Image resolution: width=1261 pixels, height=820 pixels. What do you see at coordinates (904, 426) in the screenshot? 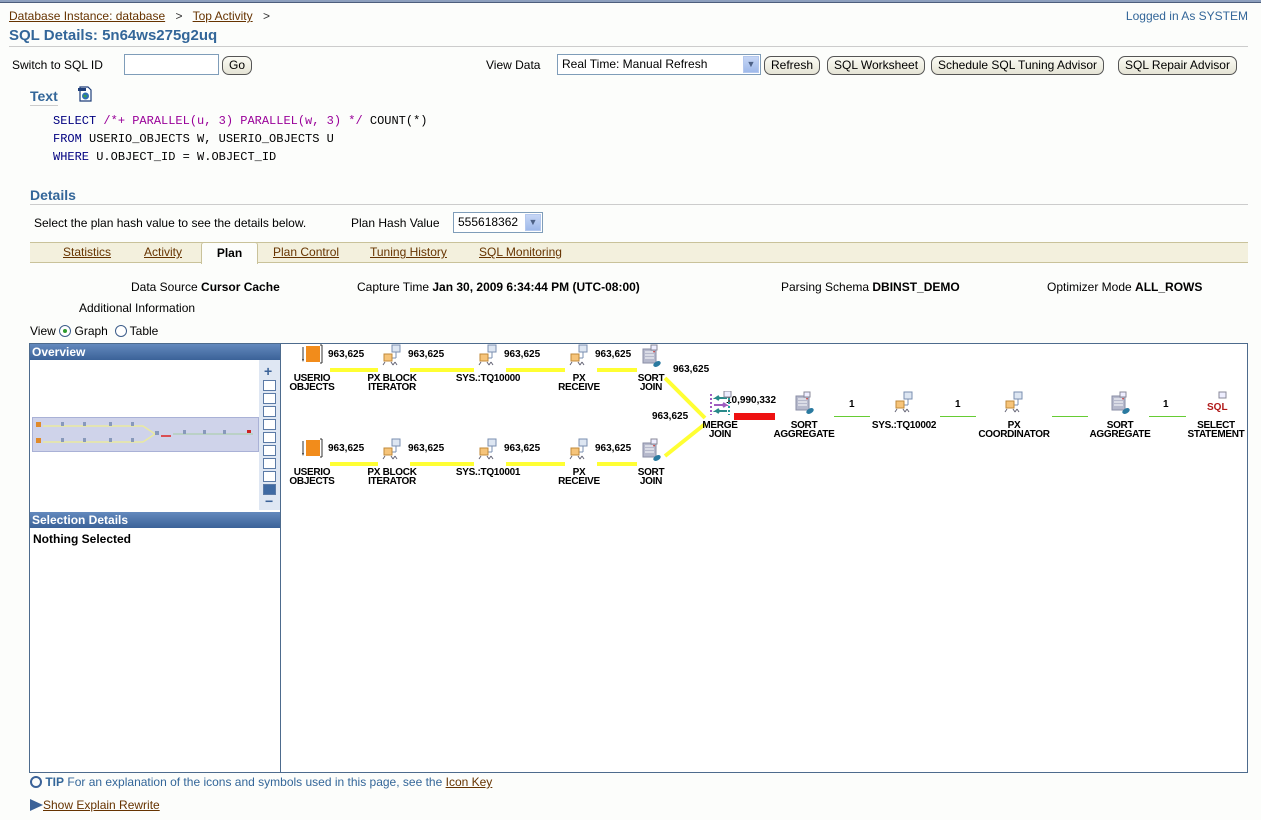
I see `plan-node-label: SYS.:TQ10002` at bounding box center [904, 426].